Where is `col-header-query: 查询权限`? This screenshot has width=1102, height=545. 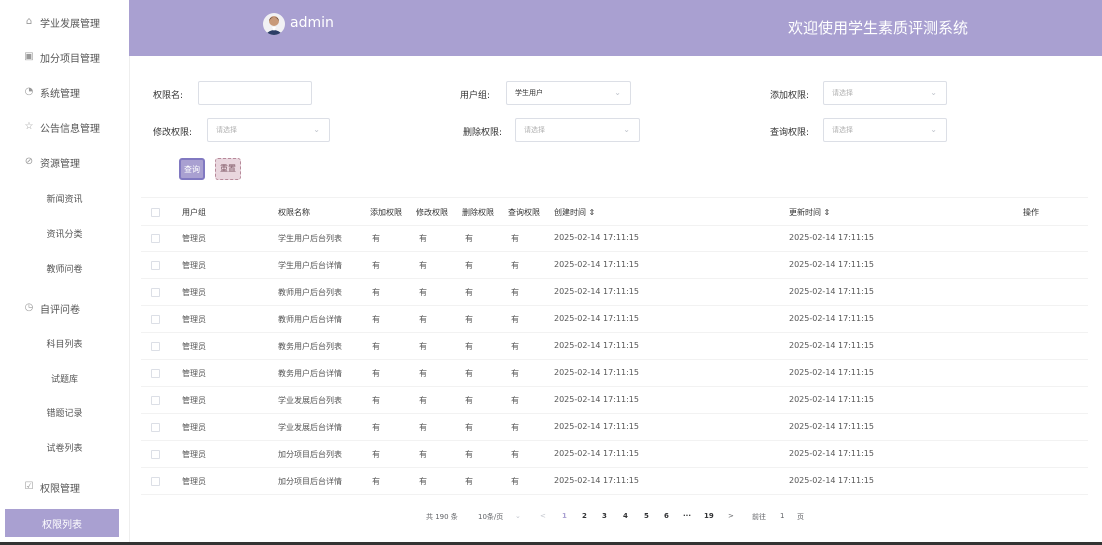
col-header-query: 查询权限 is located at coordinates (524, 212).